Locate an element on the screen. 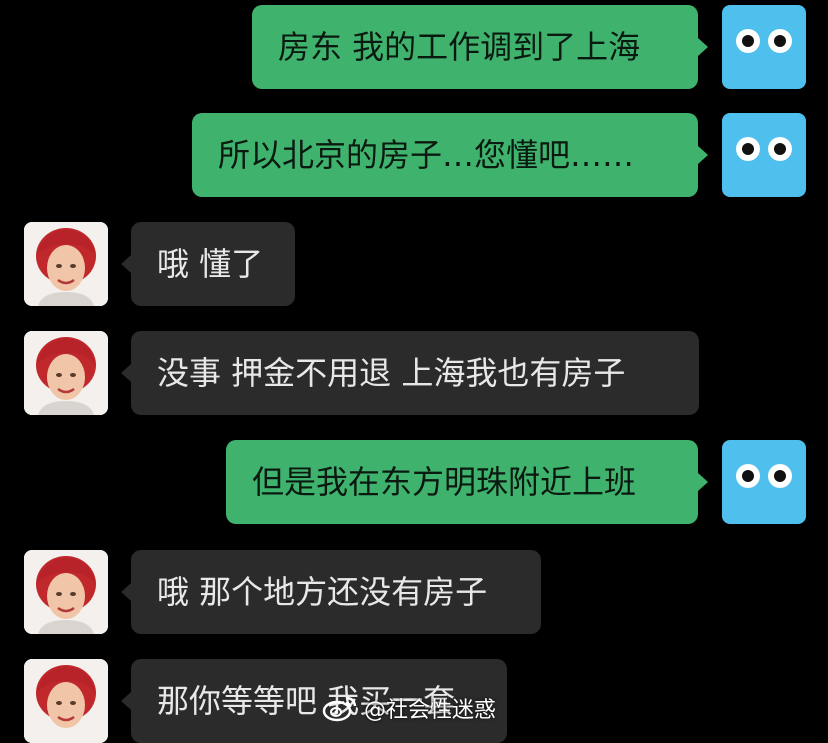 This screenshot has height=743, width=828. message-bubble: 哦 那个地方还没有房子 is located at coordinates (336, 592).